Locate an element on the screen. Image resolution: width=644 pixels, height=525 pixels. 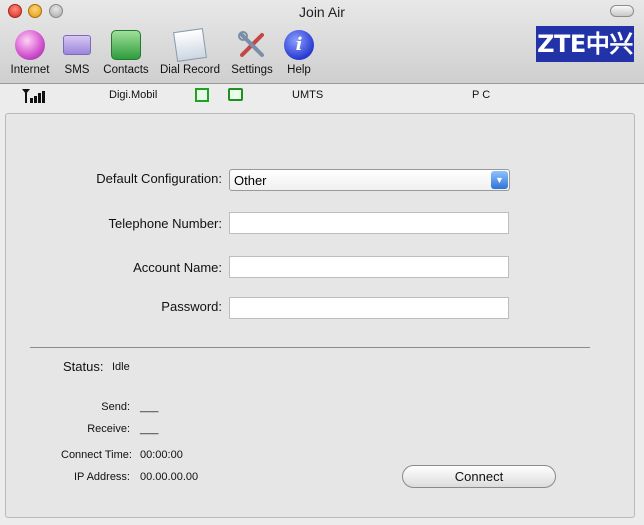
phonebook-icon is located at coordinates (126, 45).